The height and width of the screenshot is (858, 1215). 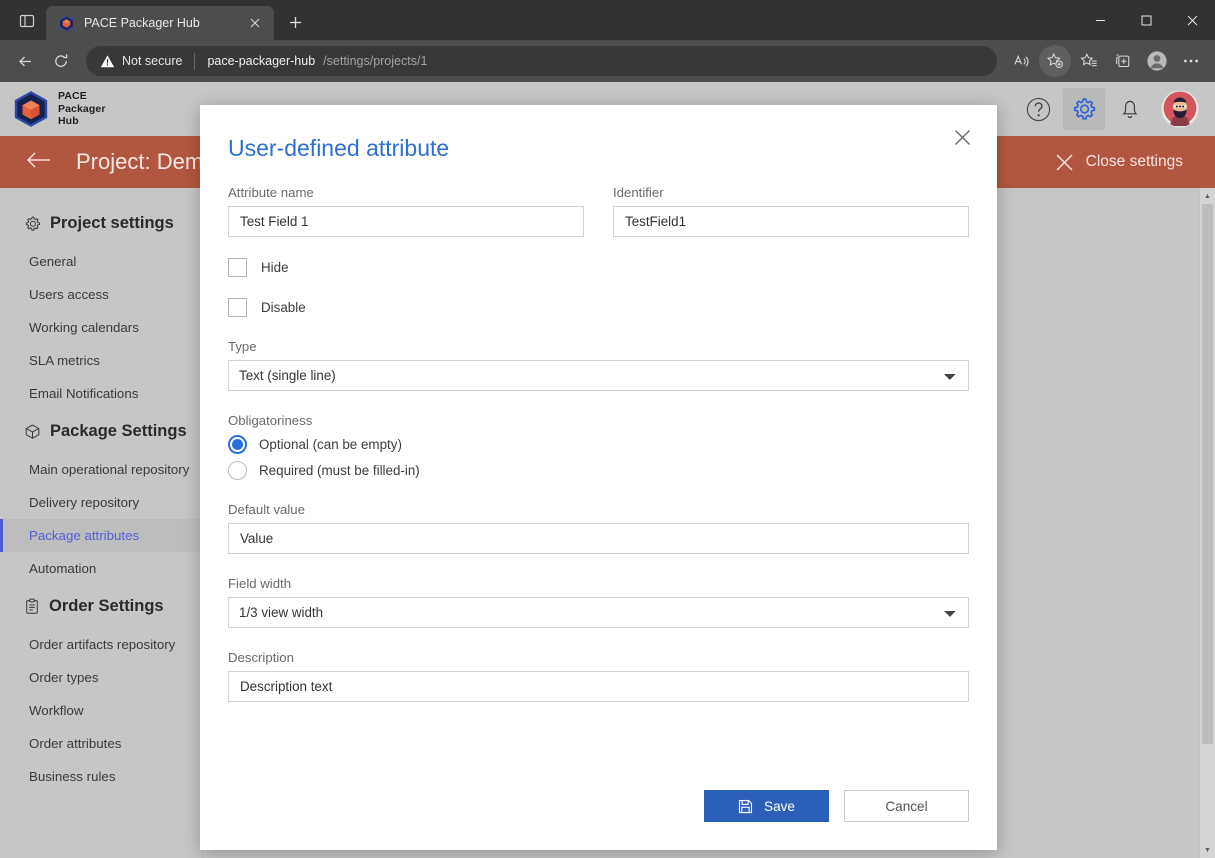 What do you see at coordinates (255, 23) in the screenshot?
I see `tab-close-icon` at bounding box center [255, 23].